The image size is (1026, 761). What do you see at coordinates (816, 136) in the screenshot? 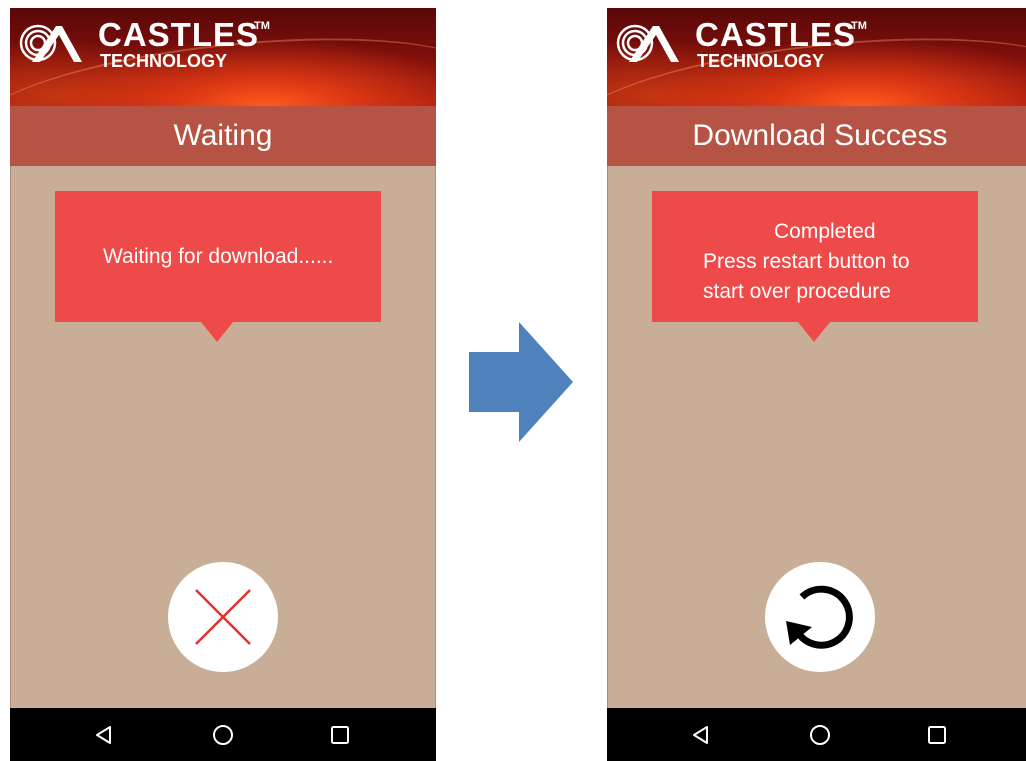
I see `screen-title: Download Success` at bounding box center [816, 136].